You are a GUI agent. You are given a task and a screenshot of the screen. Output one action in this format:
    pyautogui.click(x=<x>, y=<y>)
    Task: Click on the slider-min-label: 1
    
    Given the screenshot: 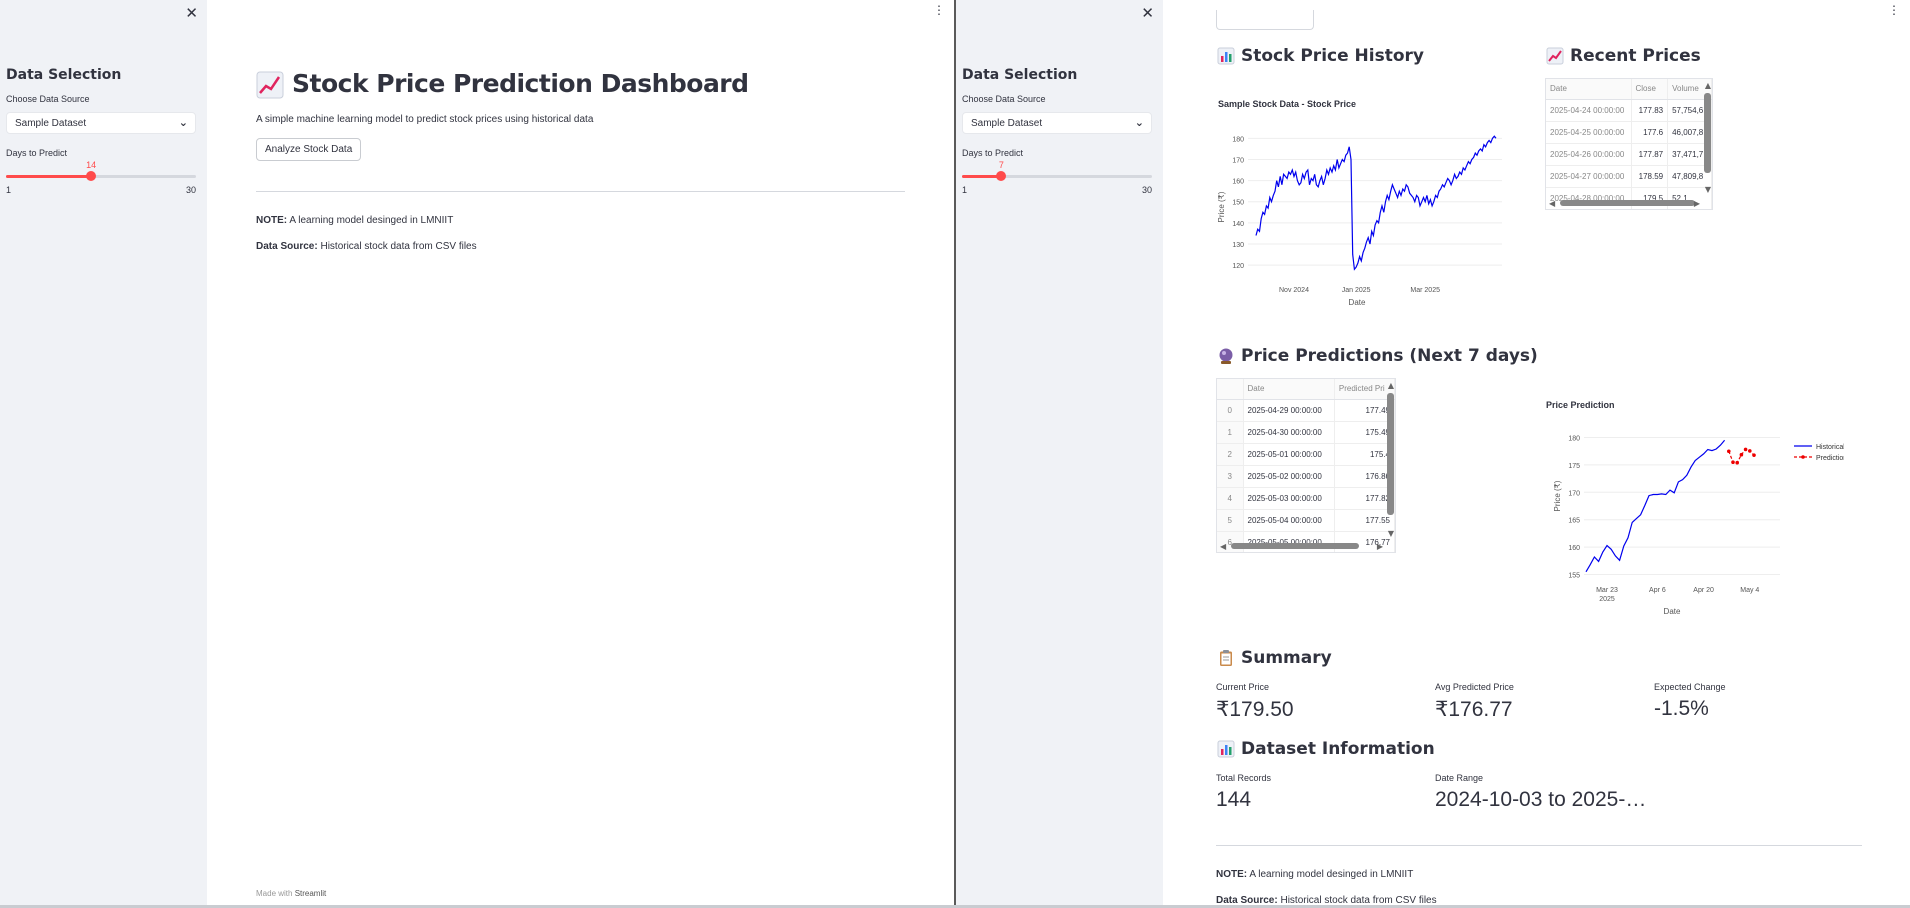 What is the action you would take?
    pyautogui.click(x=965, y=190)
    